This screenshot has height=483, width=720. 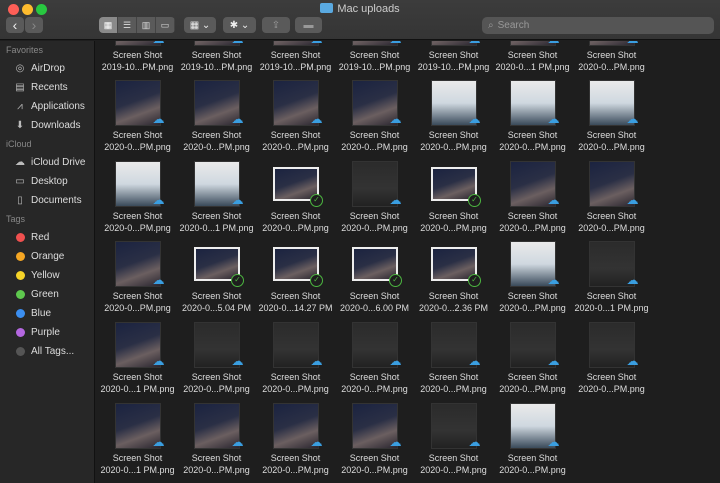 I want to click on search-input, so click(x=597, y=25).